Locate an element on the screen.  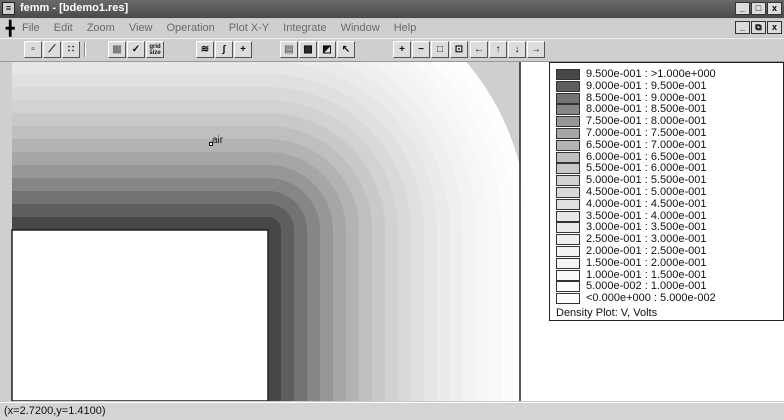
legend-range-label: 4.500e-001 : 5.000e-001 is located at coordinates (646, 192).